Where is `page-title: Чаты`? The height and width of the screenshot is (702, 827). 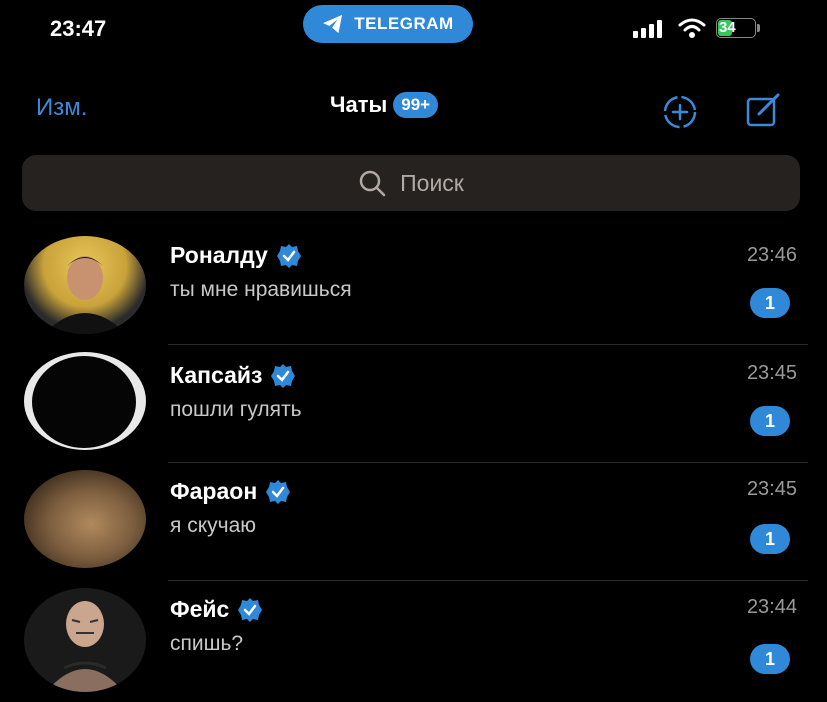 page-title: Чаты is located at coordinates (359, 104).